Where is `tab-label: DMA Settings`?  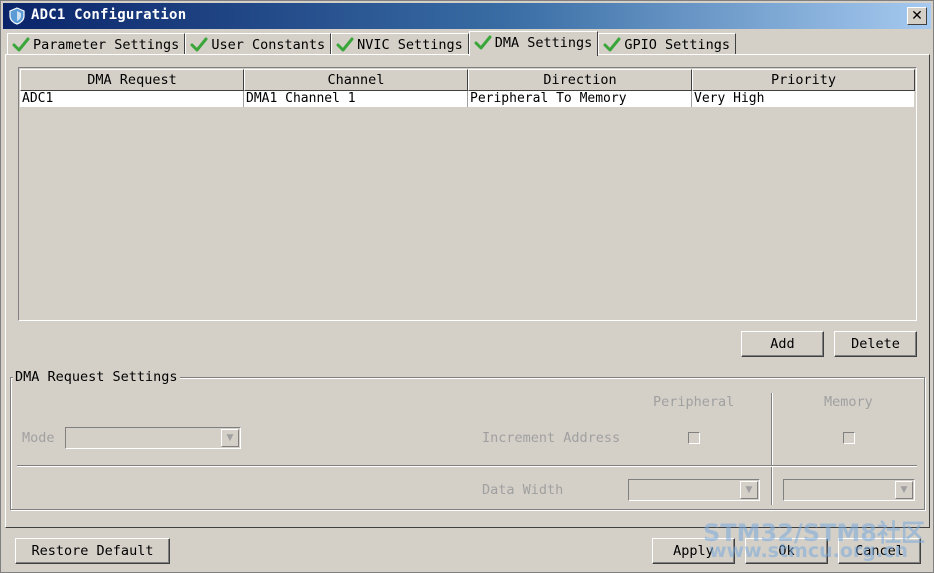
tab-label: DMA Settings is located at coordinates (543, 42).